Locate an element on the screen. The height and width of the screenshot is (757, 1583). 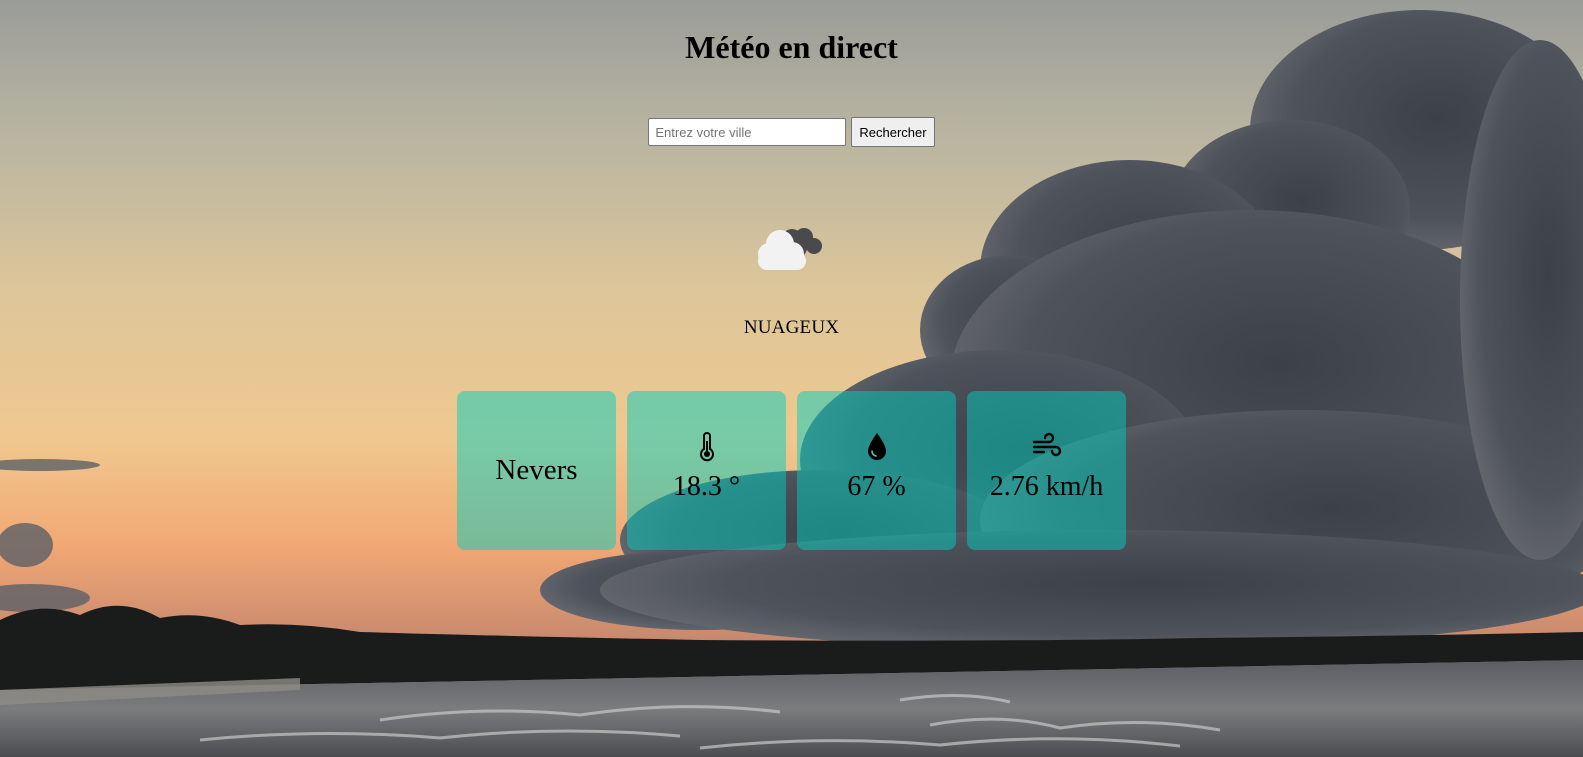
temperature-card: 18.3 ° is located at coordinates (706, 470).